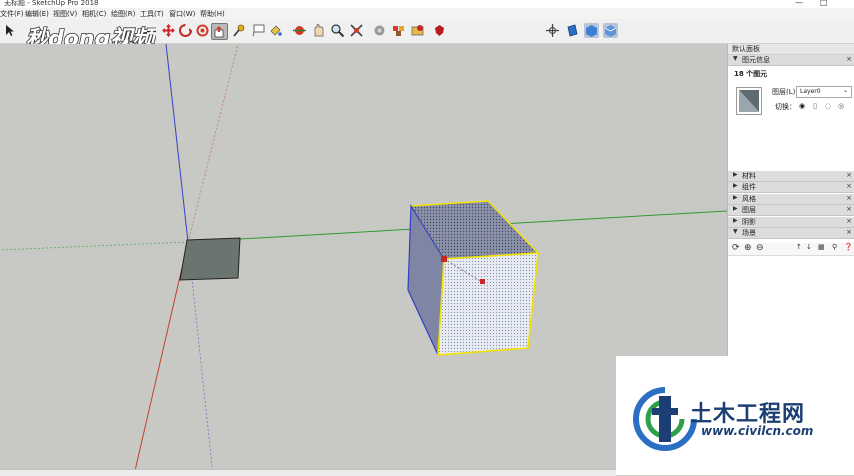  I want to click on title-bar: 无标题 - SketchUp Pro 2018 — □, so click(427, 4).